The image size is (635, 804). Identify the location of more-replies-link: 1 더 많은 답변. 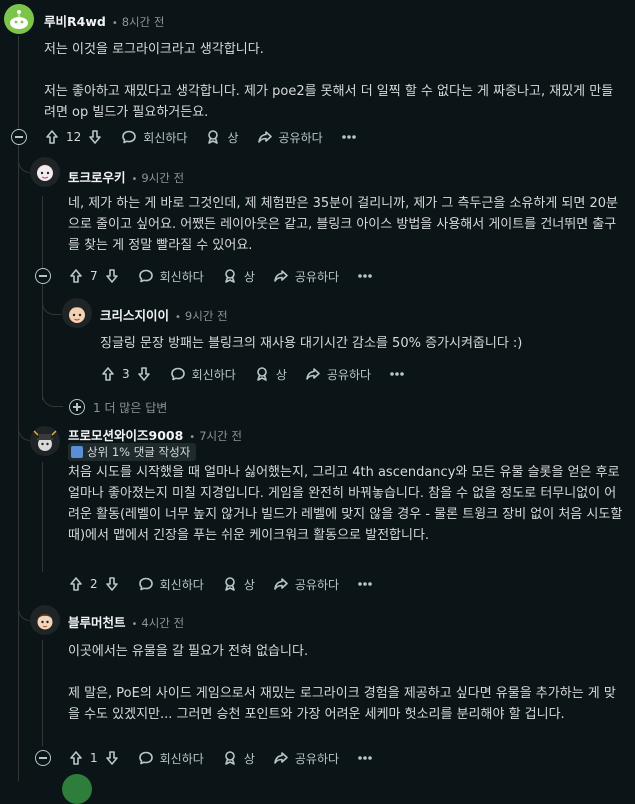
(130, 407).